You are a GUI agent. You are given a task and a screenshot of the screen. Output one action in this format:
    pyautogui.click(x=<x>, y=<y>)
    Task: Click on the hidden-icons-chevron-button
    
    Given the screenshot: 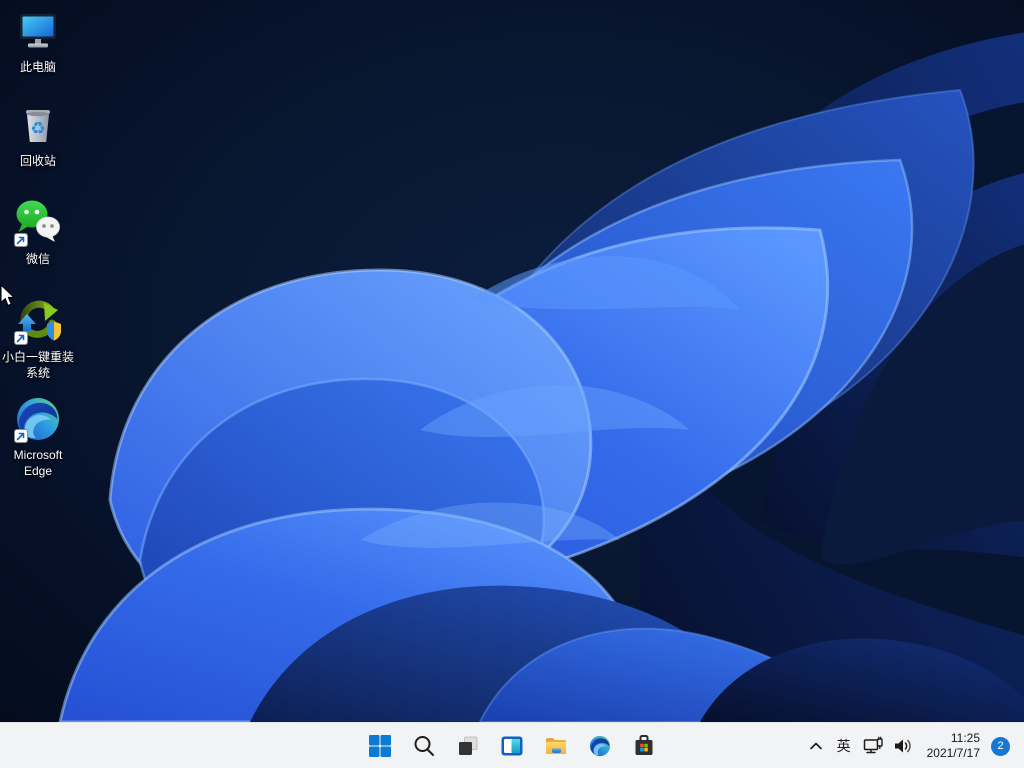 What is the action you would take?
    pyautogui.click(x=816, y=746)
    